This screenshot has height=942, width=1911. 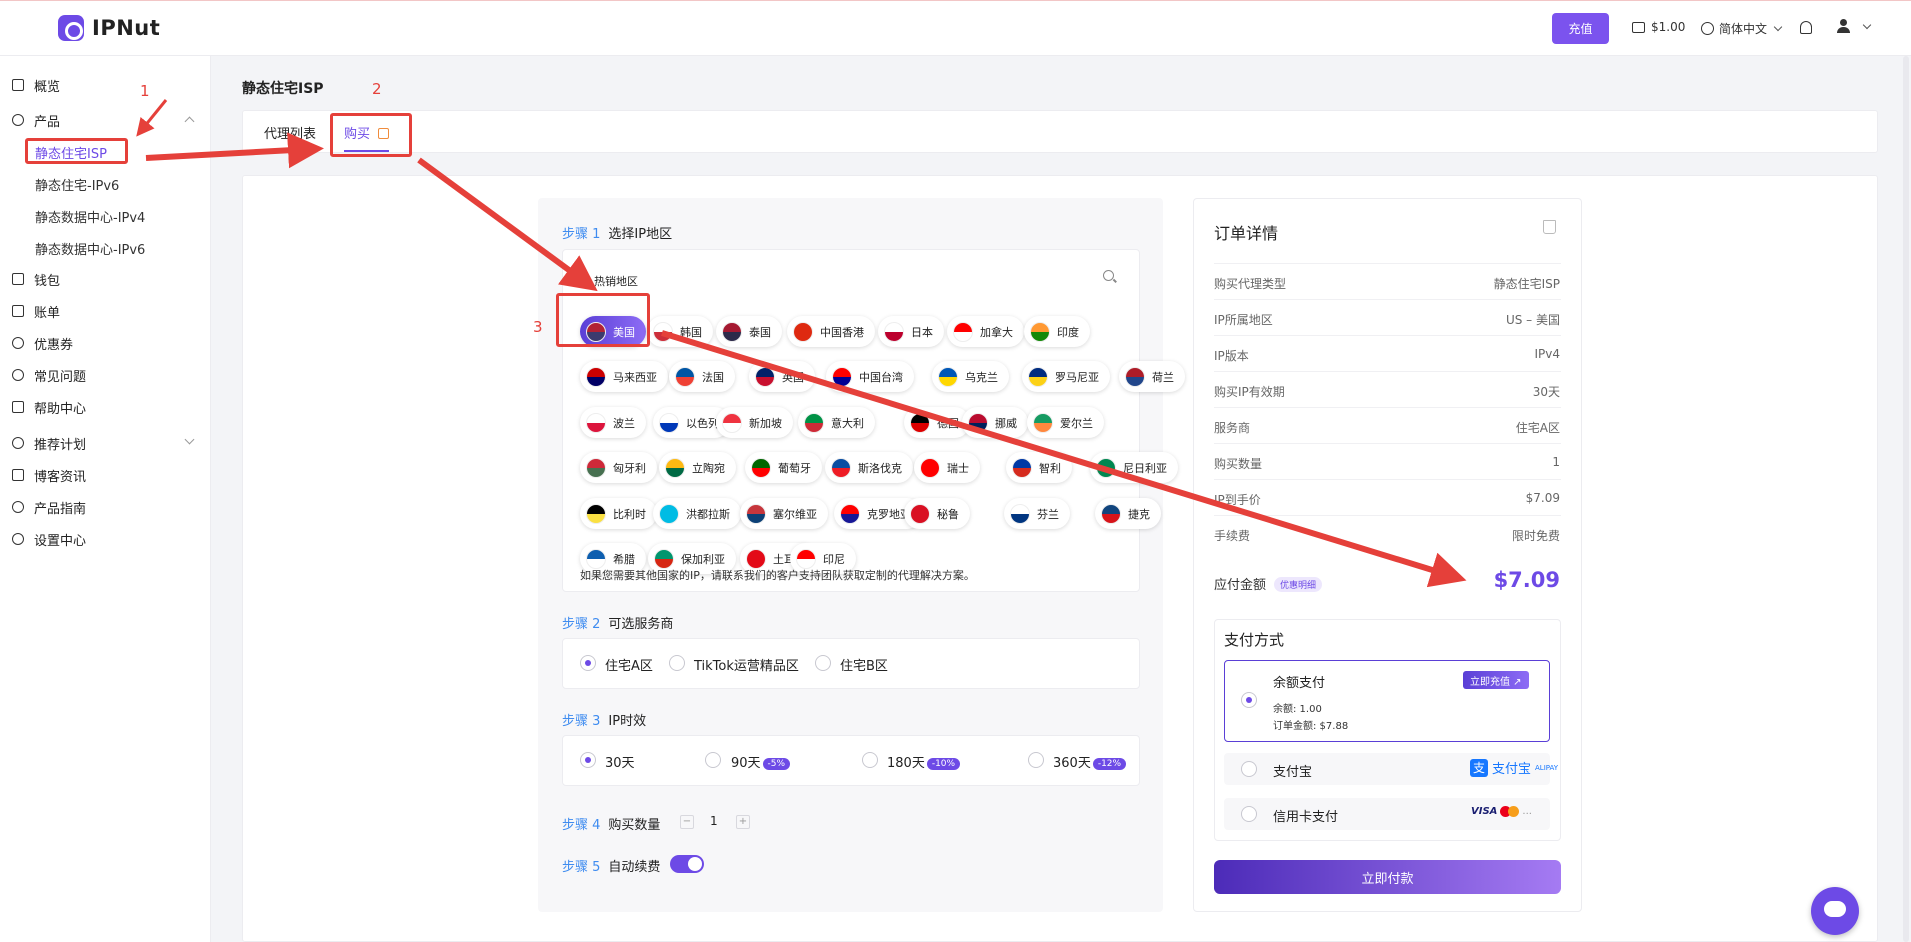 What do you see at coordinates (507, 224) in the screenshot?
I see `arrow-to-us-region` at bounding box center [507, 224].